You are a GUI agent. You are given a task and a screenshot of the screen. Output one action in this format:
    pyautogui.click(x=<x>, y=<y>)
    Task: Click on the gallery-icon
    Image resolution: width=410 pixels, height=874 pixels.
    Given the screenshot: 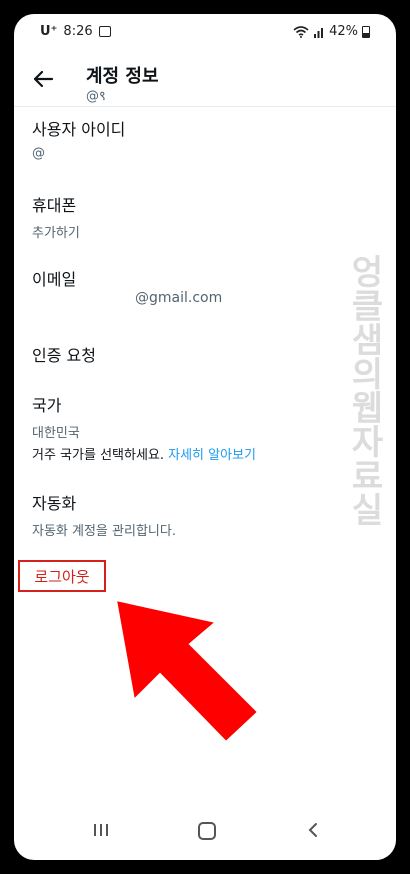 What is the action you would take?
    pyautogui.click(x=104, y=31)
    